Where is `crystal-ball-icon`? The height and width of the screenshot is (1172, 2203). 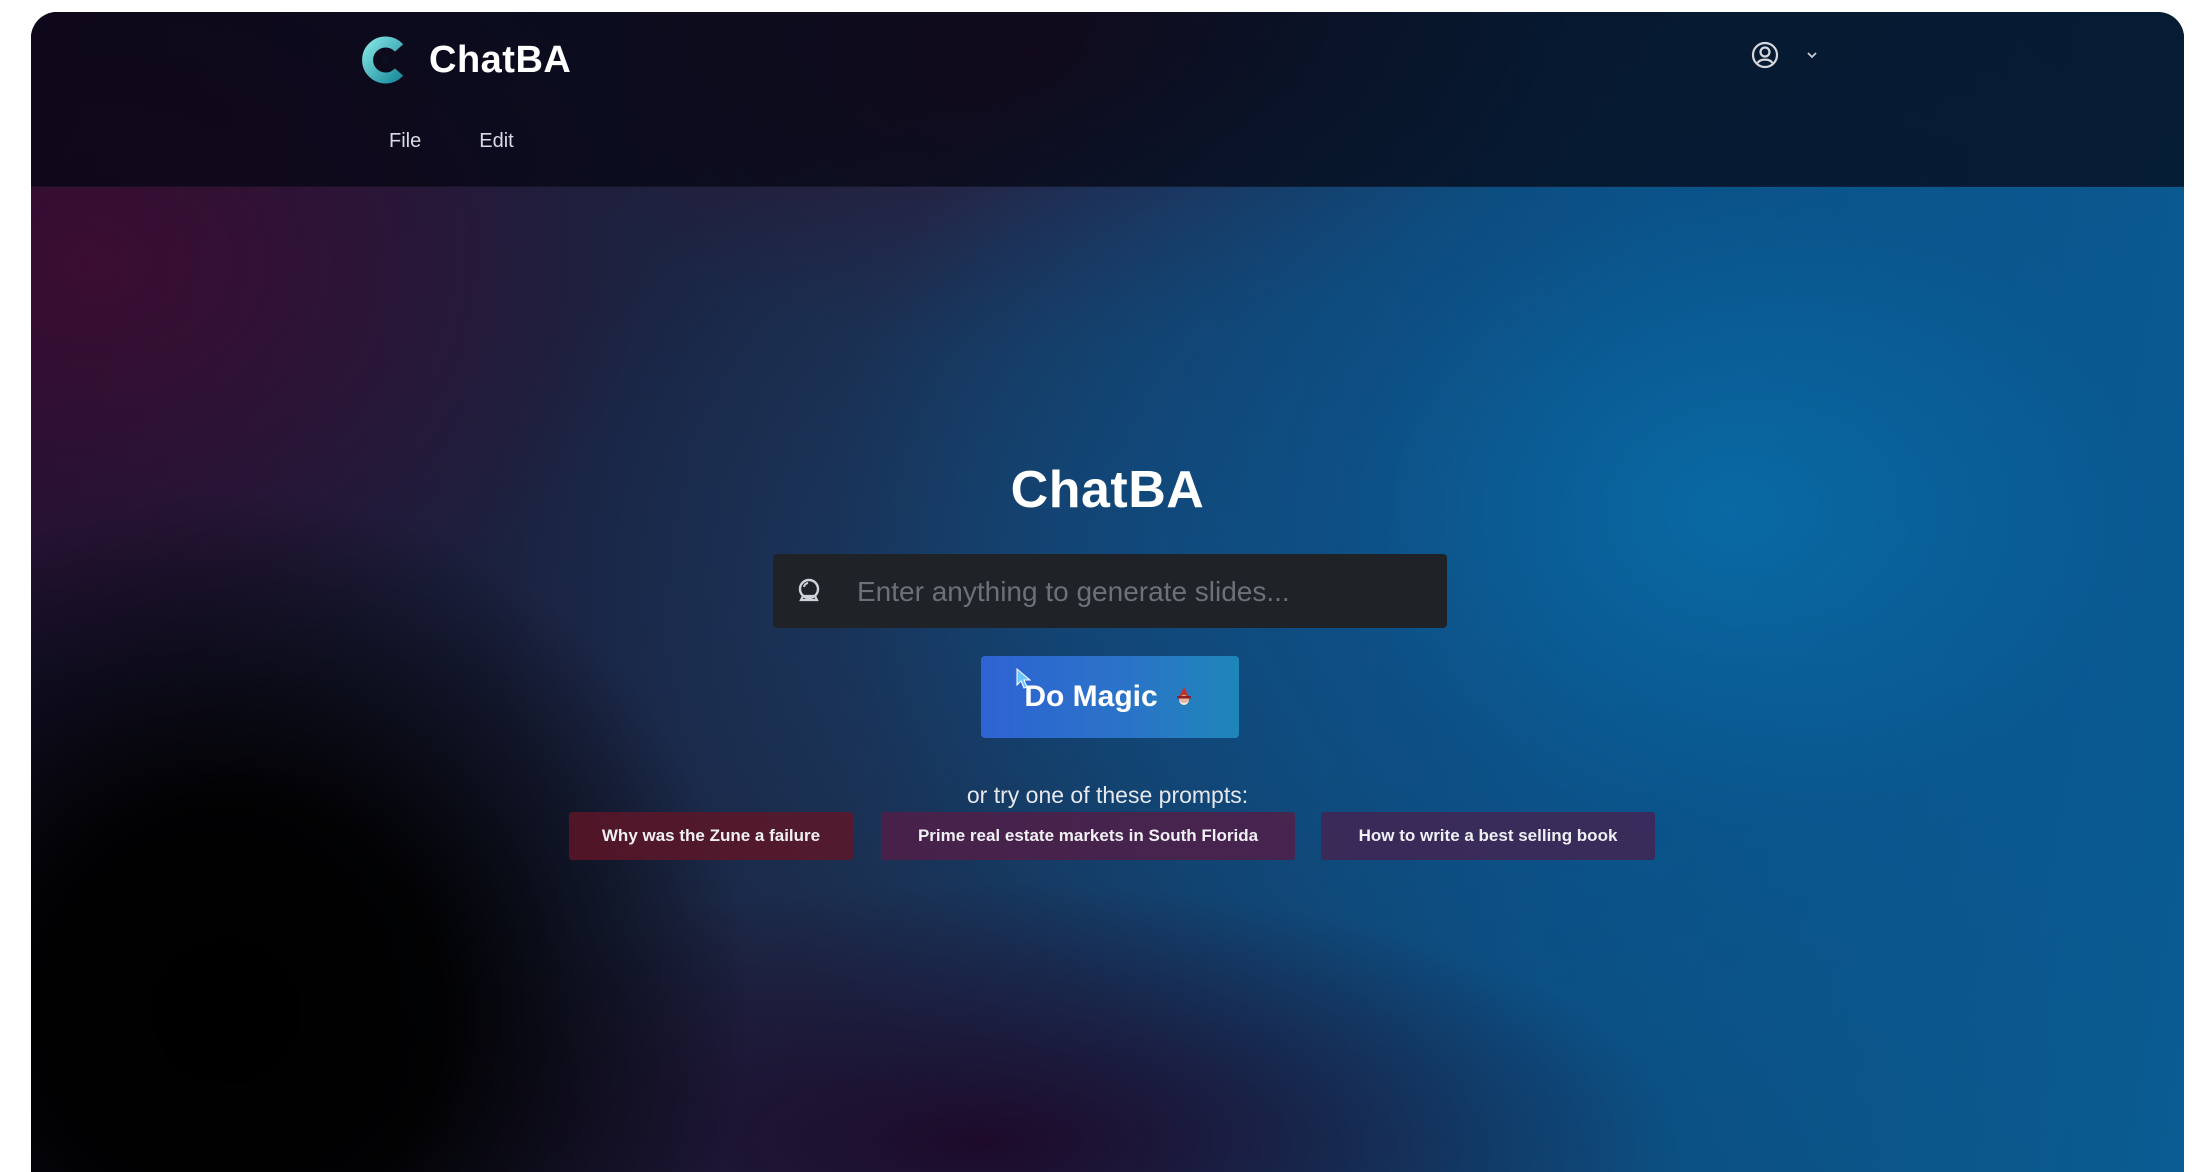 crystal-ball-icon is located at coordinates (809, 590).